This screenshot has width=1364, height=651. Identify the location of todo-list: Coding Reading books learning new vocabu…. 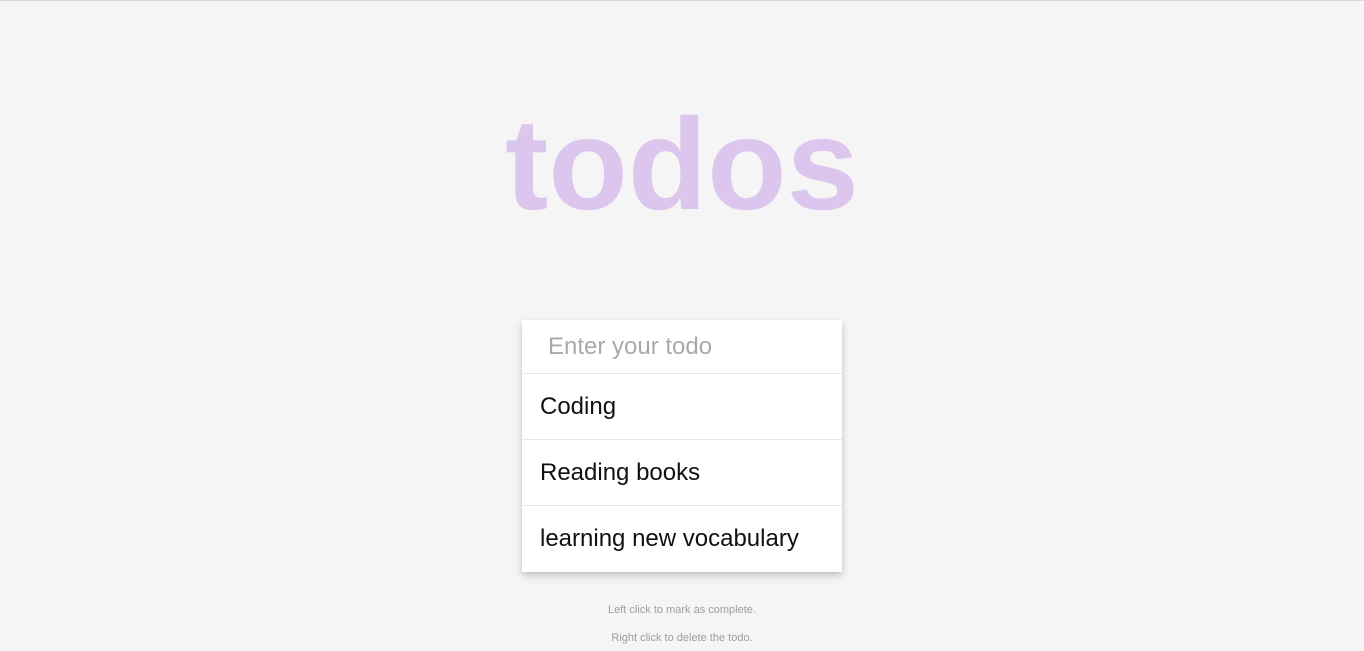
(682, 473).